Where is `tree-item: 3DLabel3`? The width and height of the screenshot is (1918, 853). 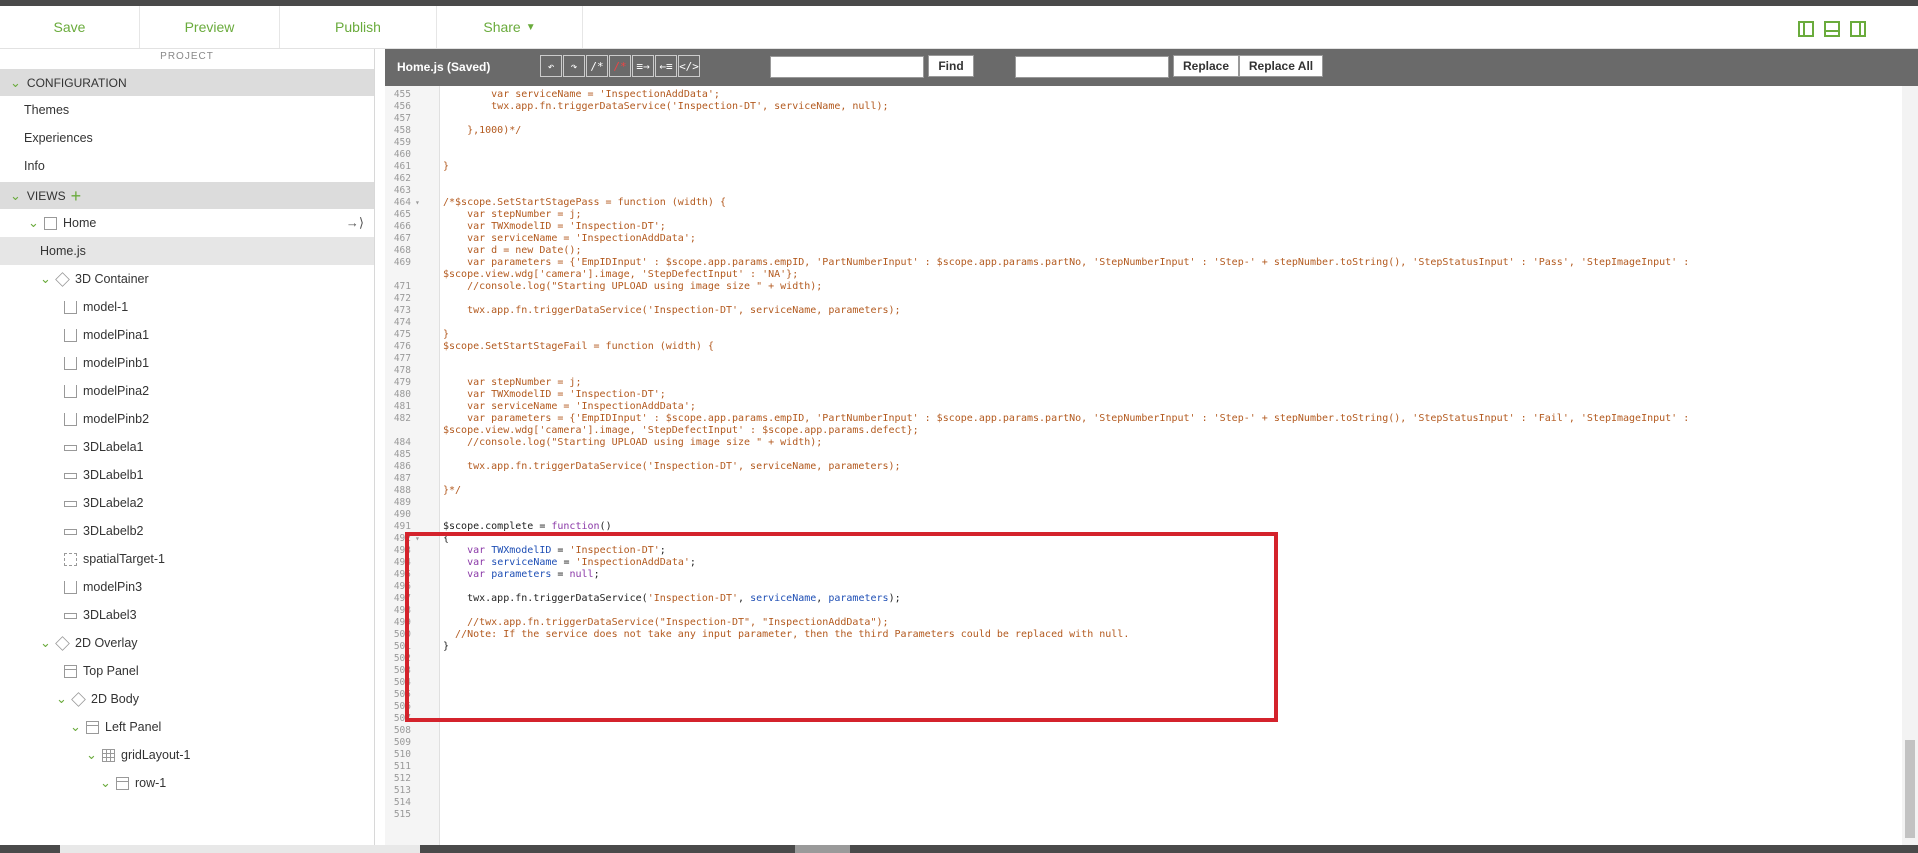 tree-item: 3DLabel3 is located at coordinates (187, 615).